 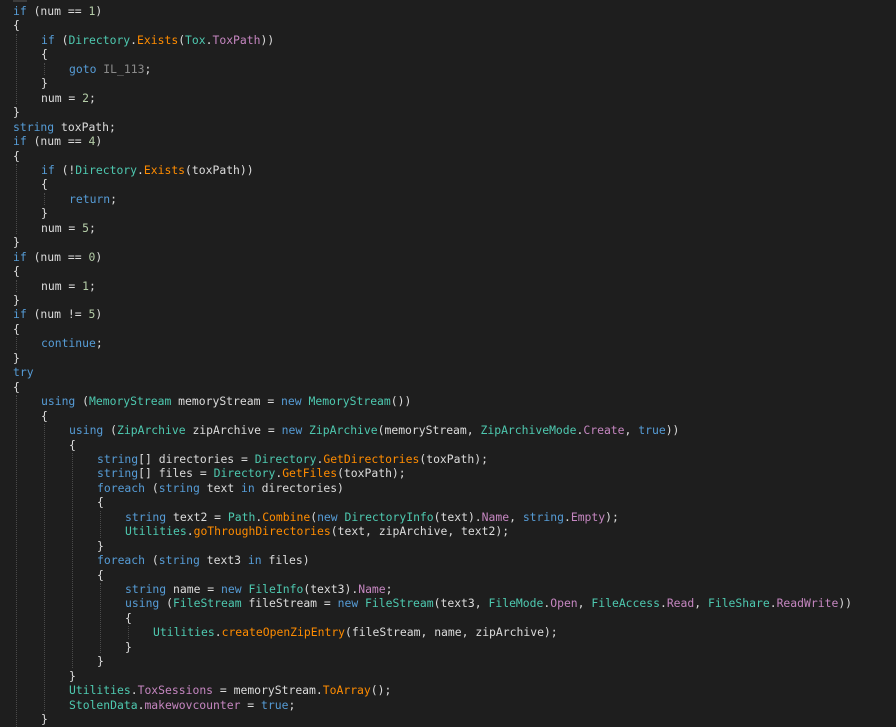 I want to click on code-line: goto IL_113;, so click(x=110, y=69).